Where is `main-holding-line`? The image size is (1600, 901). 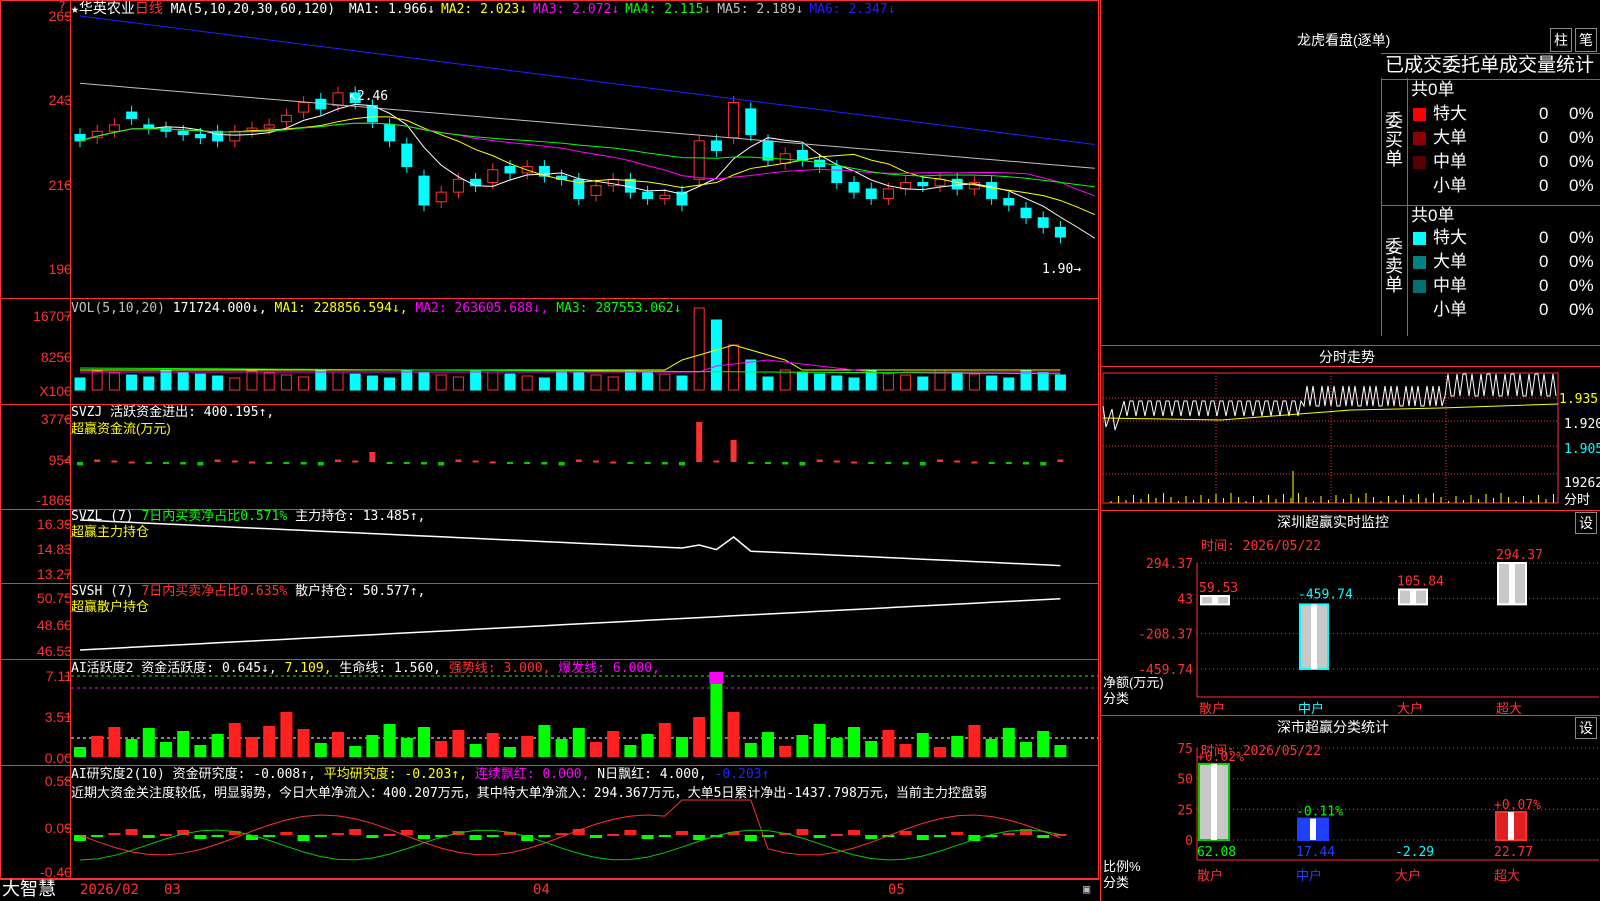
main-holding-line is located at coordinates (570, 543).